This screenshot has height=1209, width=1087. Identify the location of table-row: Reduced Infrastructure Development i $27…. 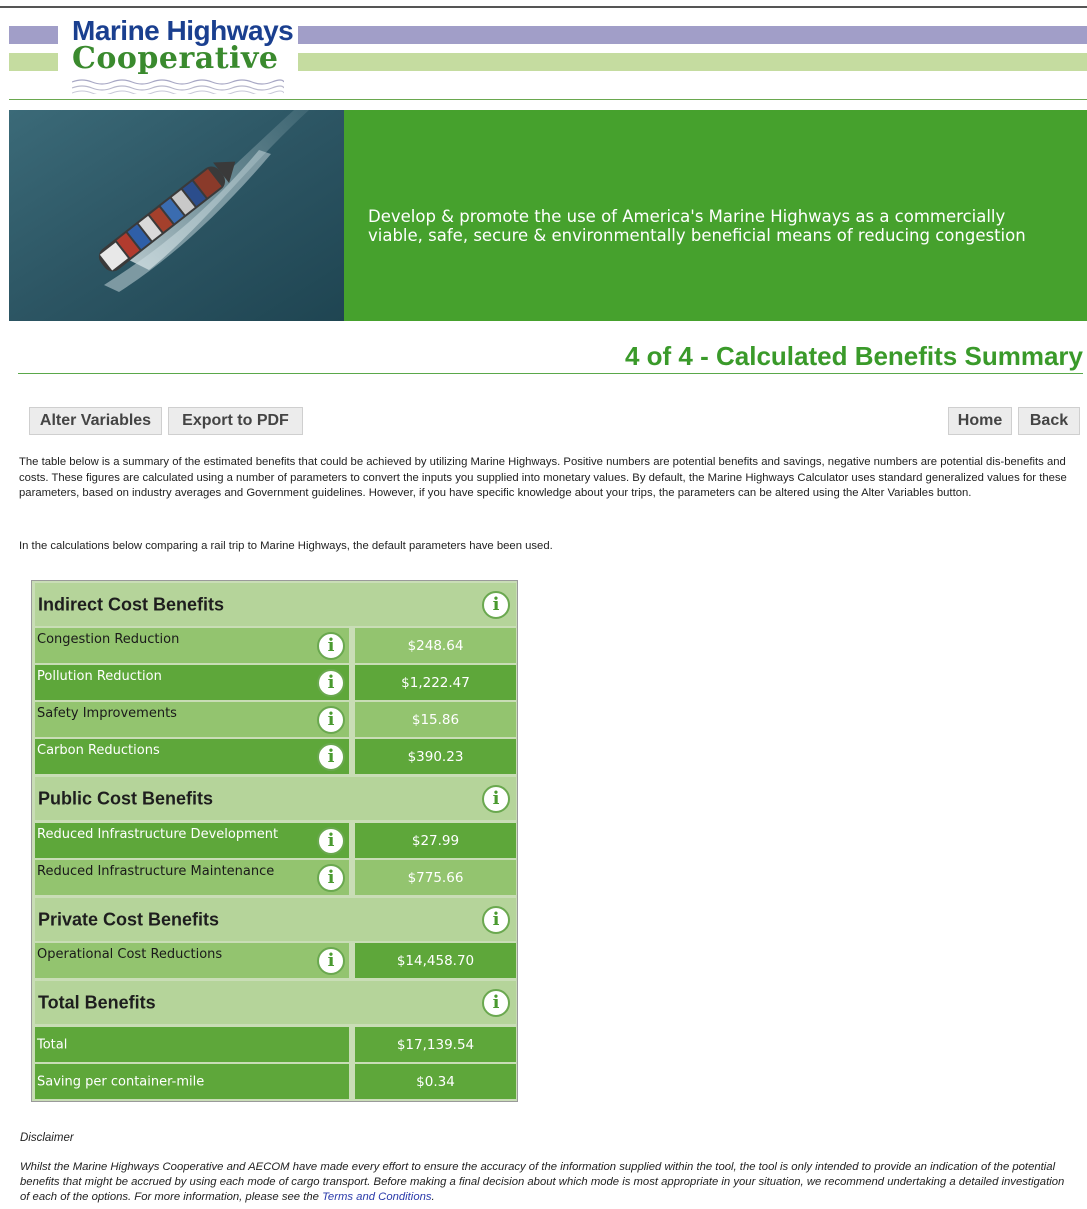
(275, 840).